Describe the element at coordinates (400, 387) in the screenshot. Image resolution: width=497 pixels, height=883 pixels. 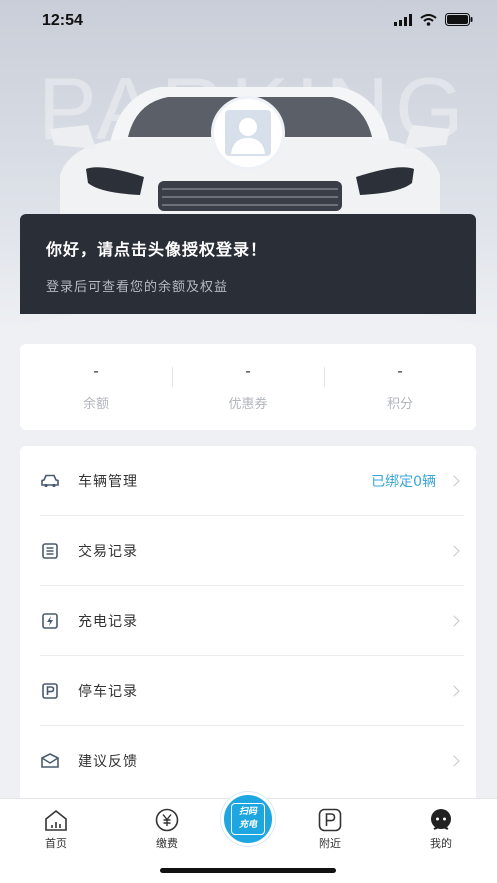
I see `stat-points: - 积分` at that location.